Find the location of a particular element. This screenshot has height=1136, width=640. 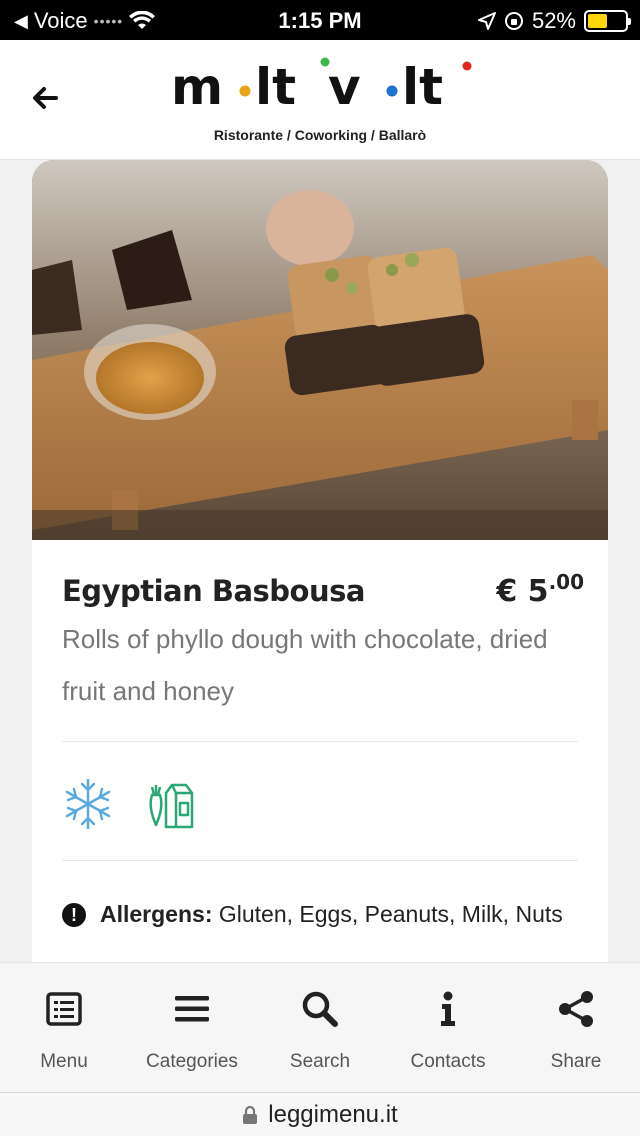

snowflake-icon is located at coordinates (88, 804).